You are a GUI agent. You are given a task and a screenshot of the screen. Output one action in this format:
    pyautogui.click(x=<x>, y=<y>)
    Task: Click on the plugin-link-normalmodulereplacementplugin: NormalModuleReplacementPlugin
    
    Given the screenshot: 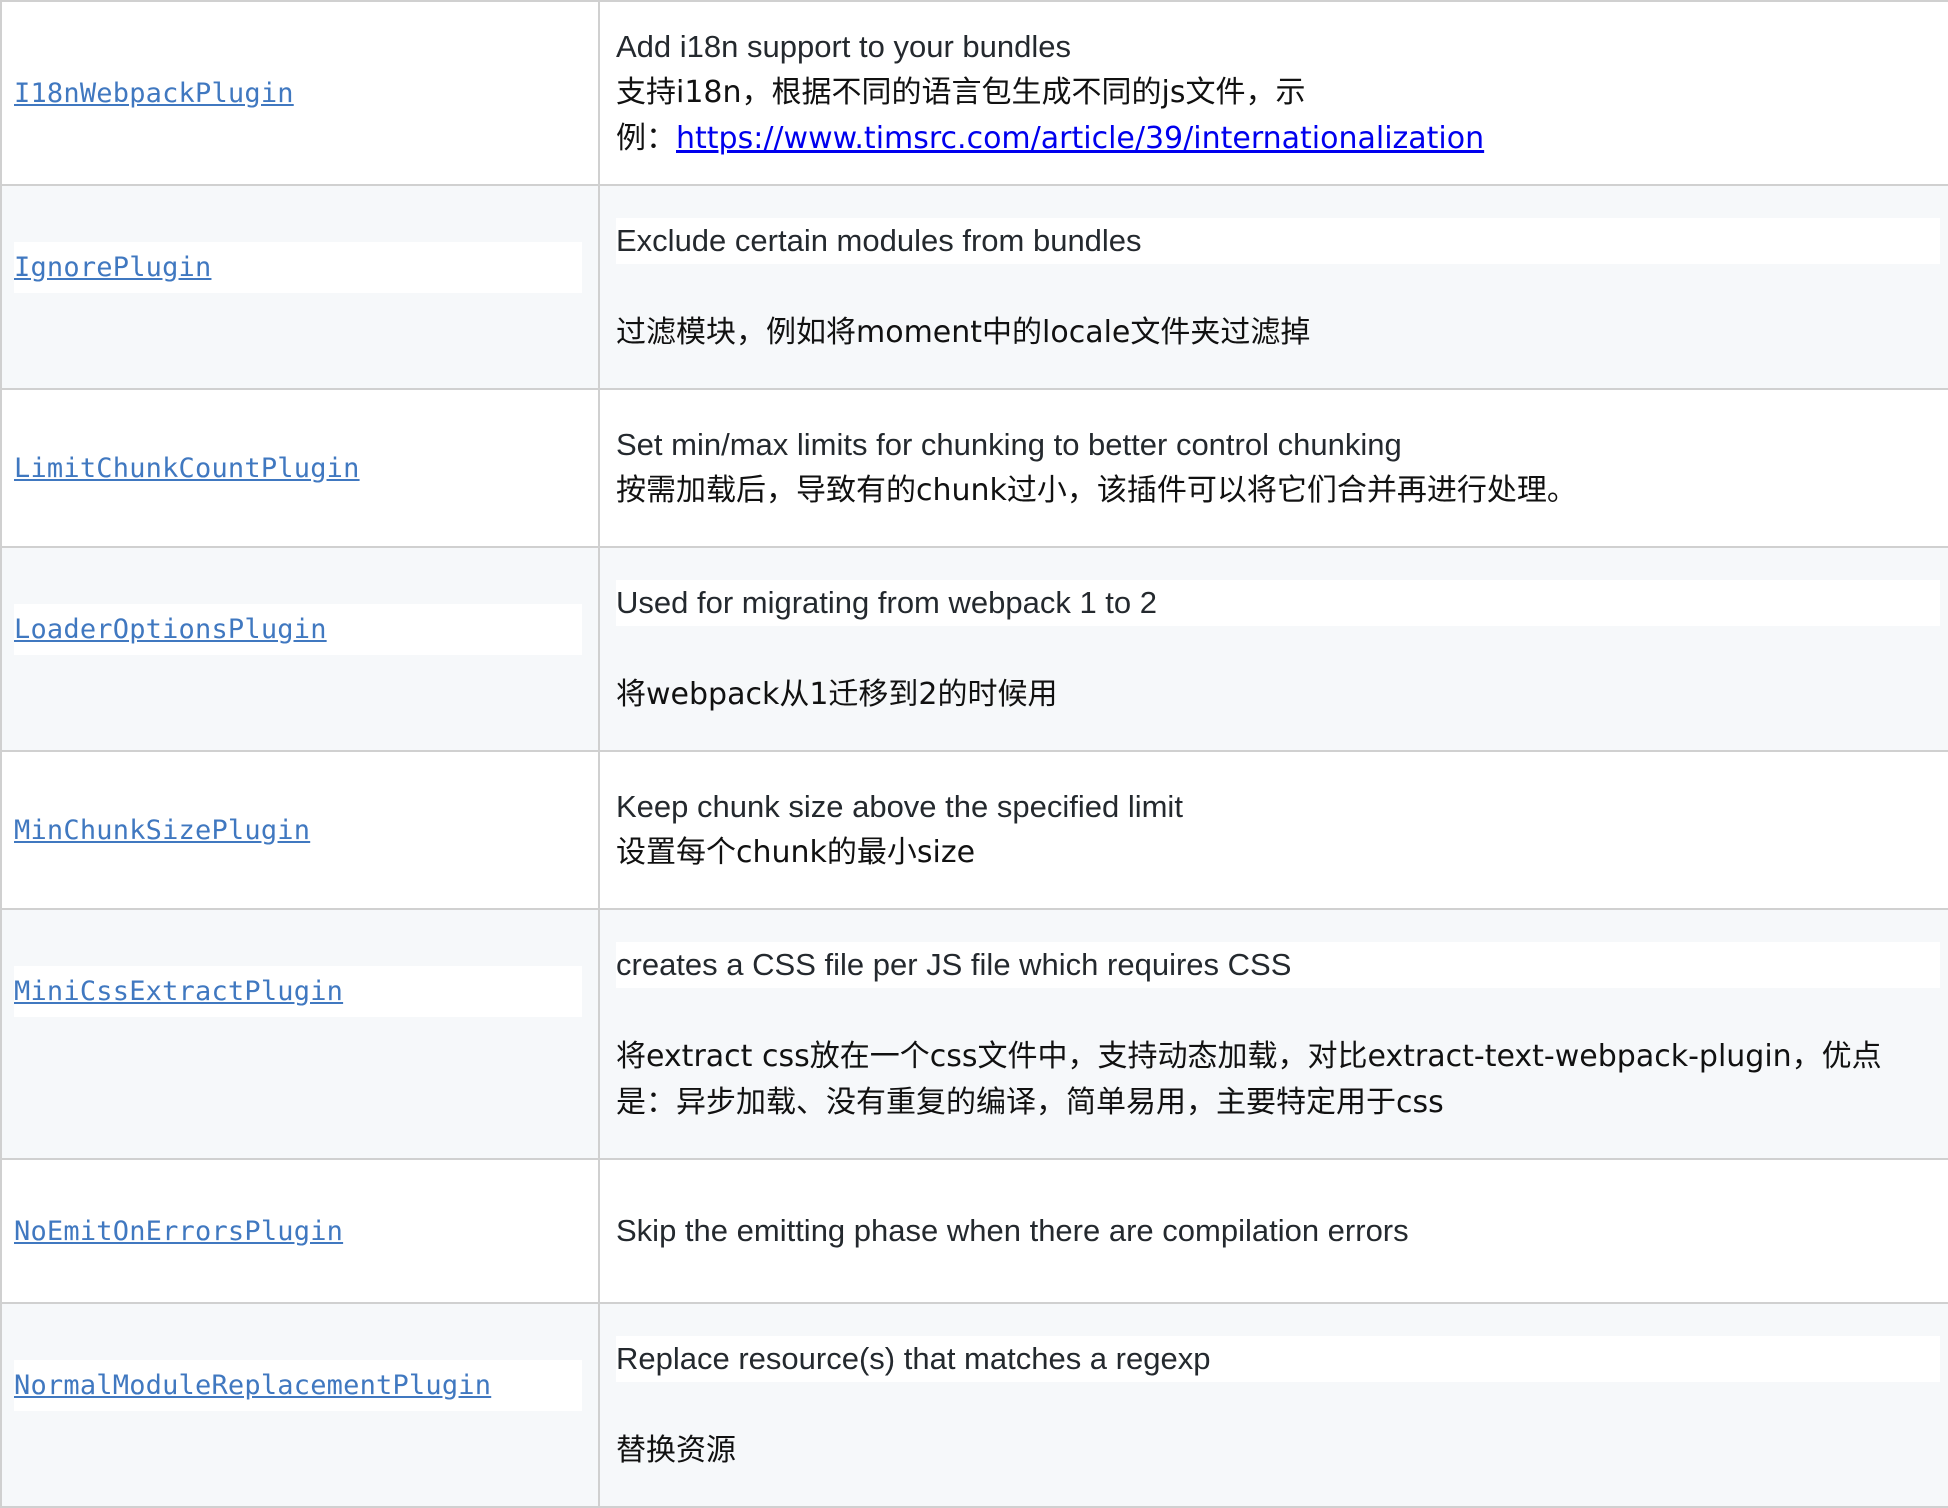 What is the action you would take?
    pyautogui.click(x=252, y=1385)
    